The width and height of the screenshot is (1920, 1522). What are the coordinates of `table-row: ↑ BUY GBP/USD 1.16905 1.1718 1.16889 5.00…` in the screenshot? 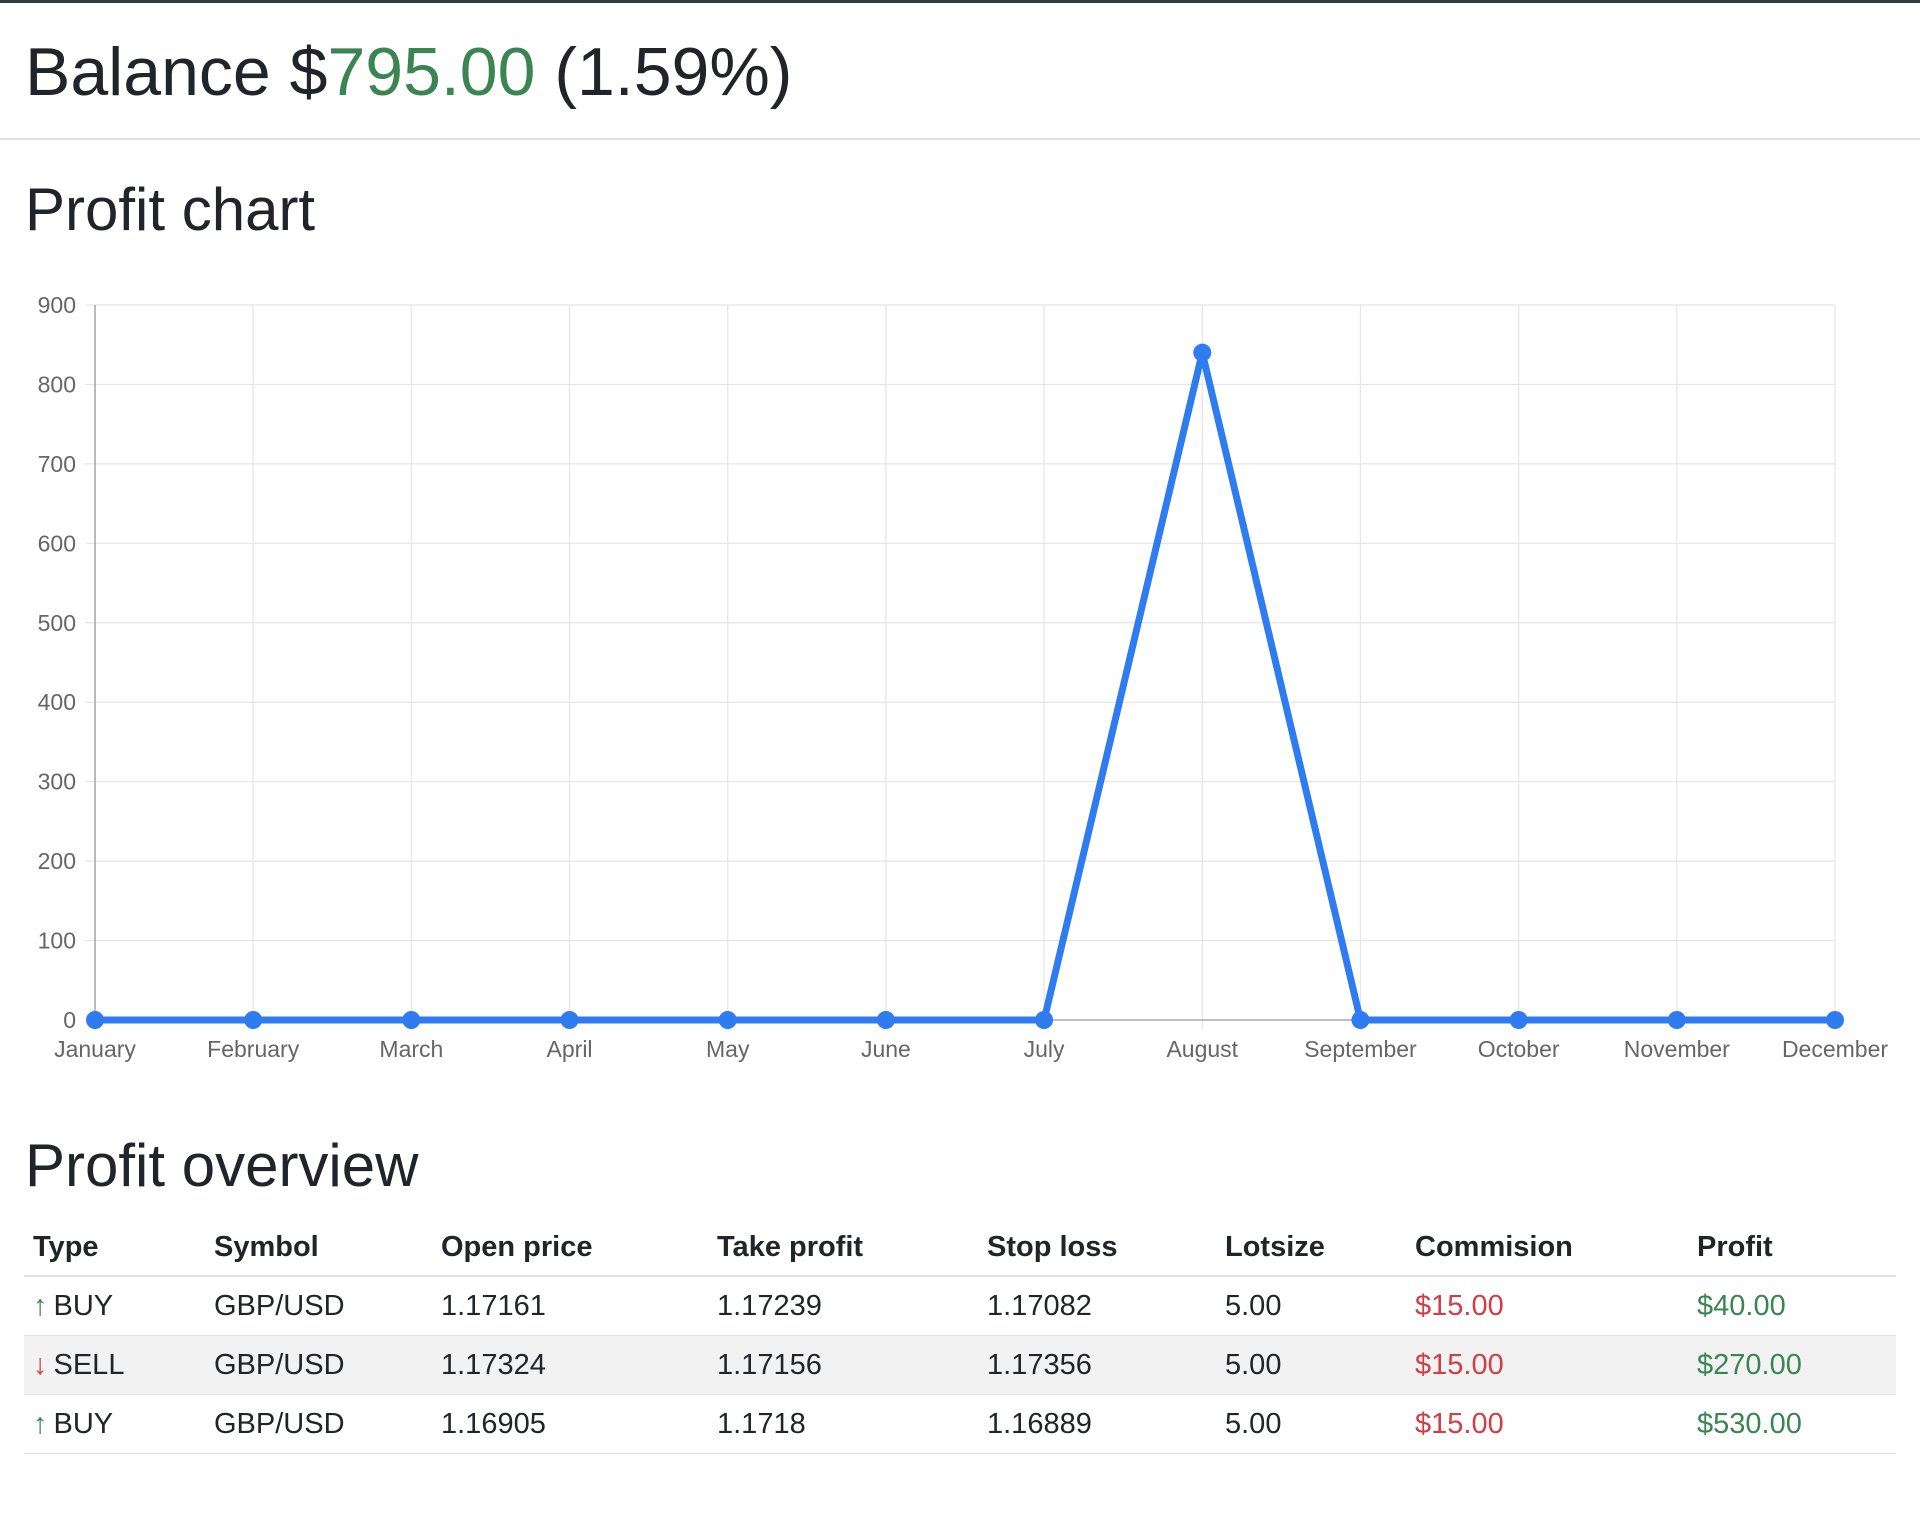 It's located at (960, 1424).